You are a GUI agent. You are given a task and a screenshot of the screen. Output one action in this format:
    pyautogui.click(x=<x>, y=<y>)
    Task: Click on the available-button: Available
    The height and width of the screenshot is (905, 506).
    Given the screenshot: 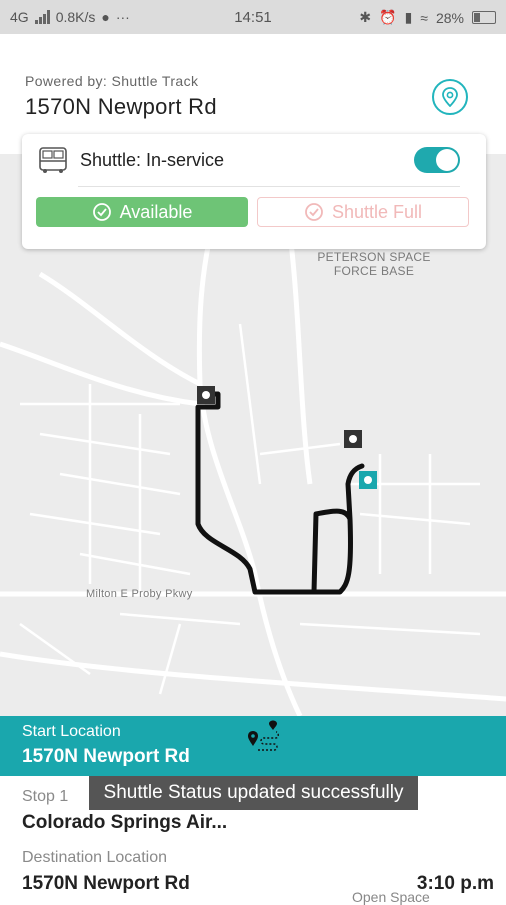 What is the action you would take?
    pyautogui.click(x=142, y=212)
    